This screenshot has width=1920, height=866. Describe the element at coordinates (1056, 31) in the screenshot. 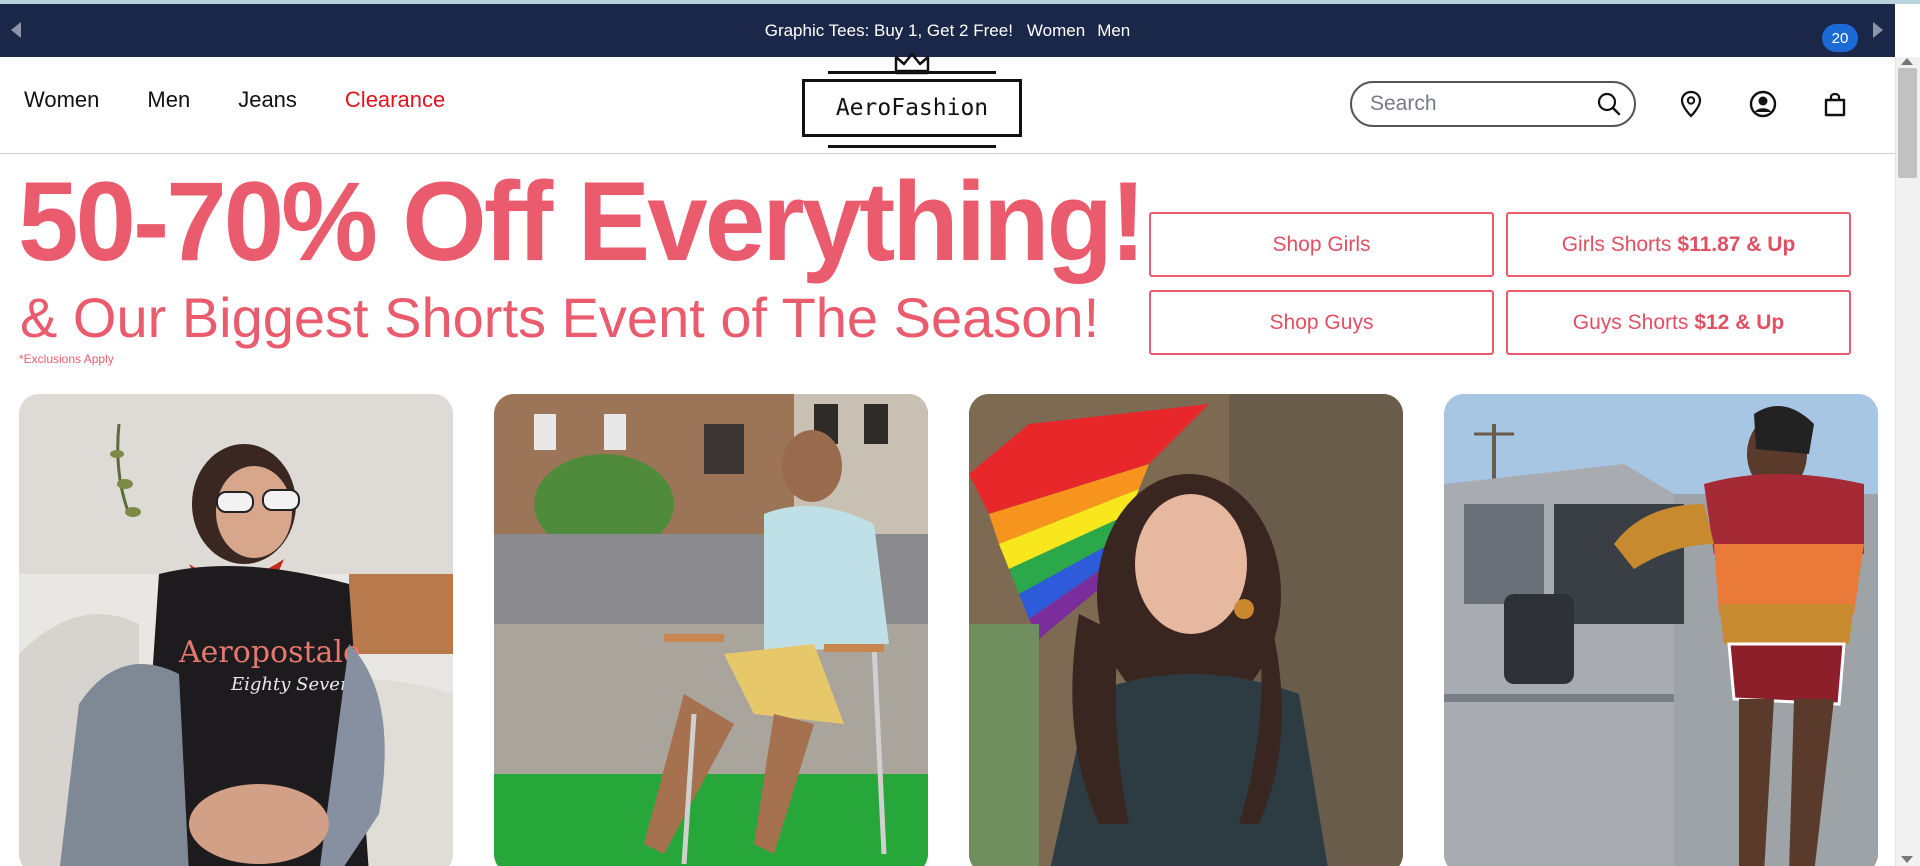

I see `promo-link-women: Women` at that location.